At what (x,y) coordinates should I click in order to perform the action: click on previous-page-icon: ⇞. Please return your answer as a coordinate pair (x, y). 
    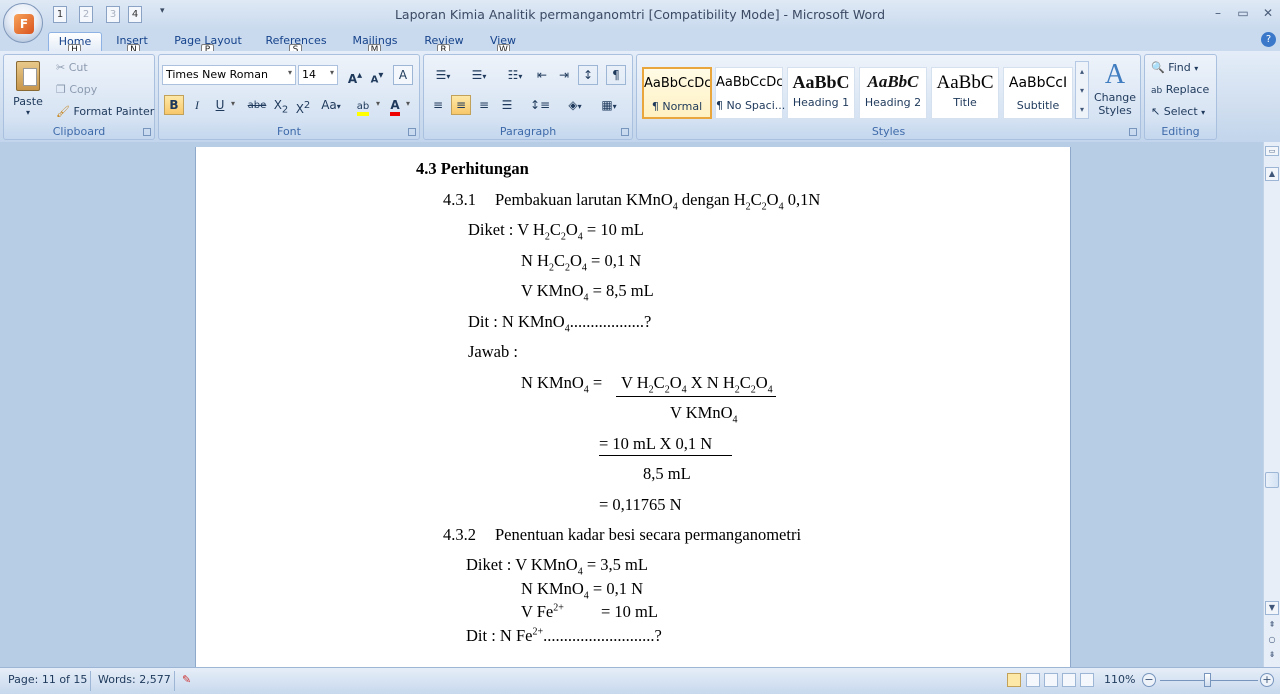
    Looking at the image, I should click on (1272, 626).